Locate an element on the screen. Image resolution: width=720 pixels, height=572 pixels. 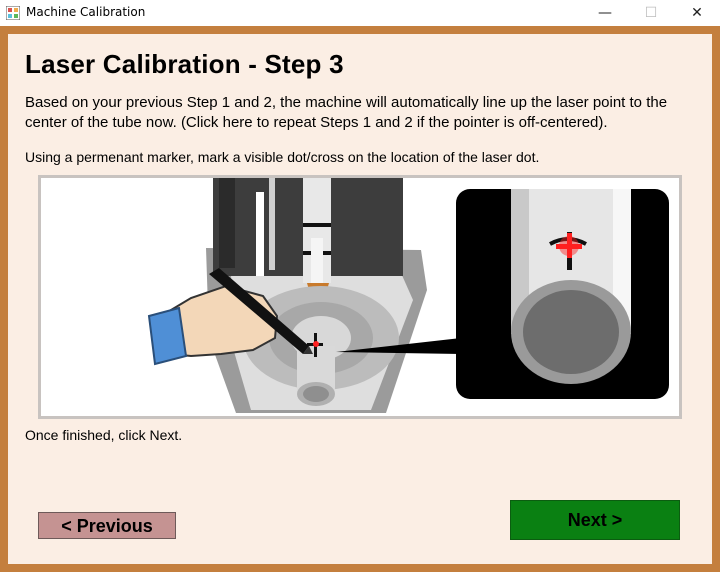
app-icon is located at coordinates (13, 13).